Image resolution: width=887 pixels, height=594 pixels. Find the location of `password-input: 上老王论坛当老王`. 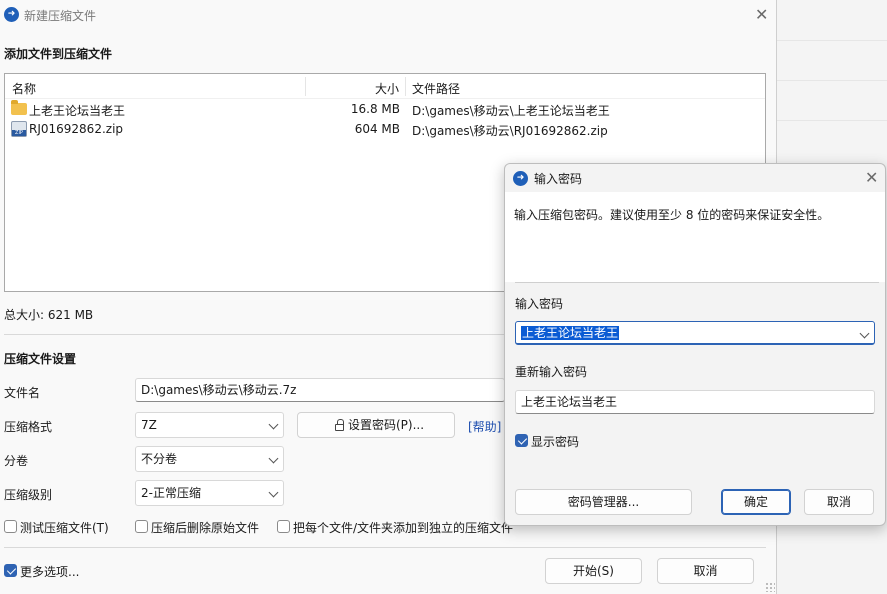

password-input: 上老王论坛当老王 is located at coordinates (695, 333).